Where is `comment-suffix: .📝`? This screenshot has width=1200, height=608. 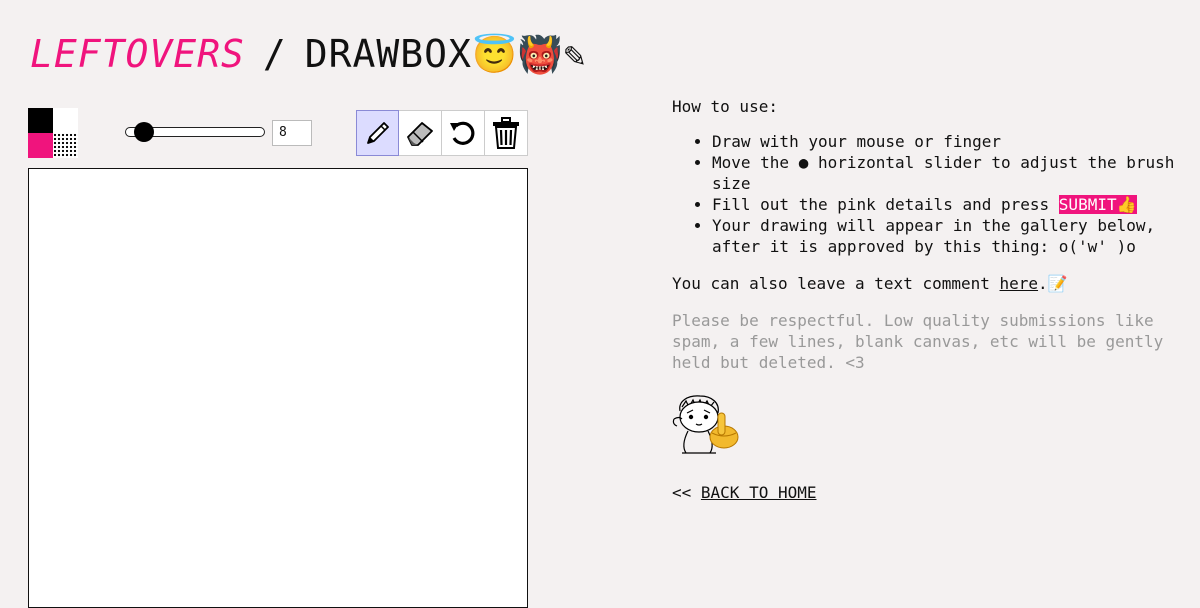 comment-suffix: .📝 is located at coordinates (1053, 283).